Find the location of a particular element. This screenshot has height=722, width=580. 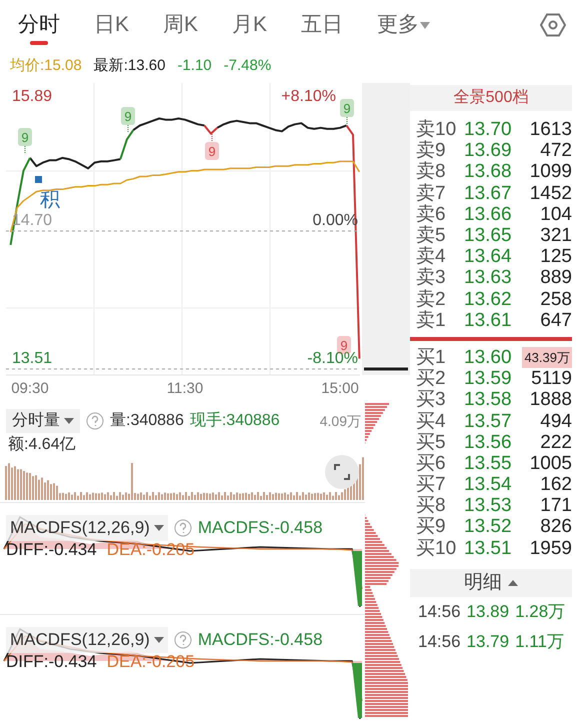

level-label: 卖3 is located at coordinates (431, 277).